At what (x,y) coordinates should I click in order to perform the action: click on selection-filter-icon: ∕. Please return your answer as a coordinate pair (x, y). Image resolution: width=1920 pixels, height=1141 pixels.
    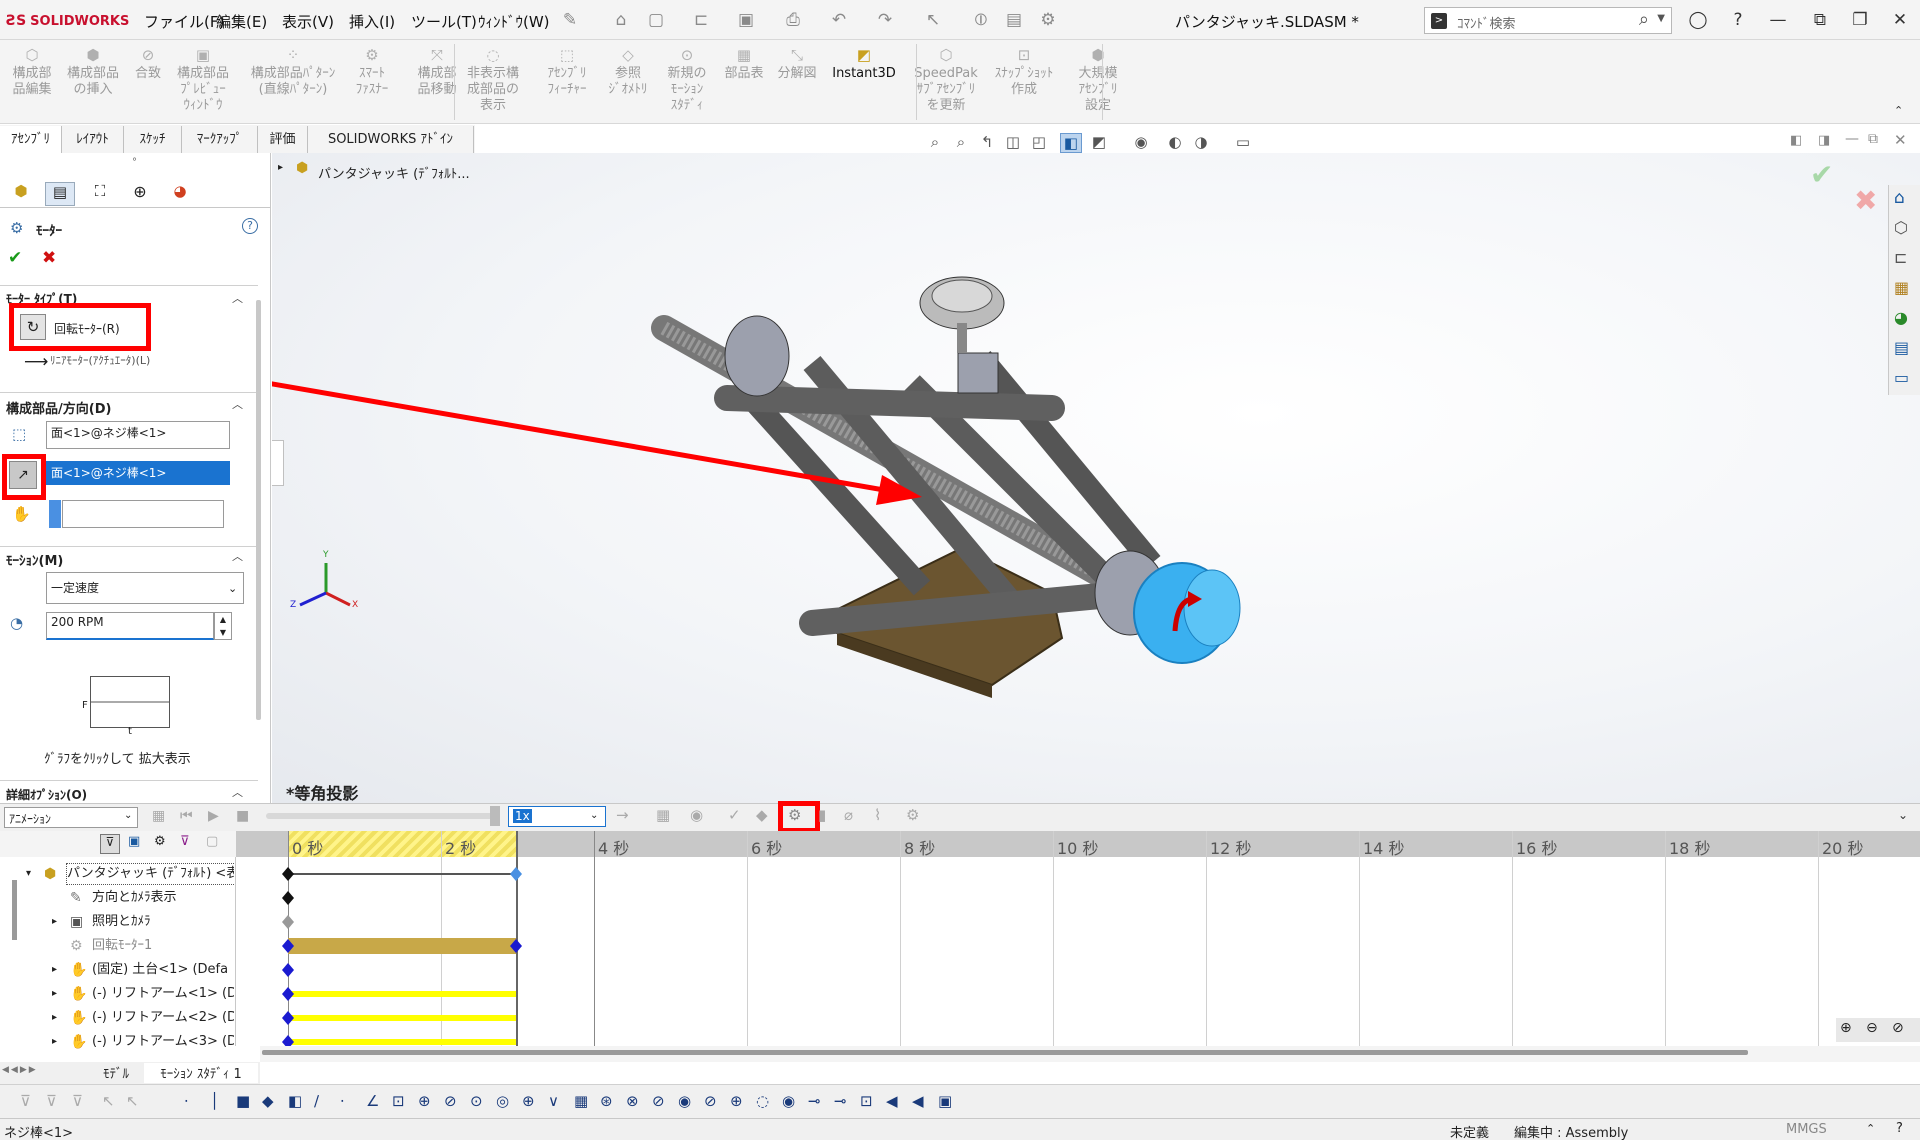
    Looking at the image, I should click on (316, 1101).